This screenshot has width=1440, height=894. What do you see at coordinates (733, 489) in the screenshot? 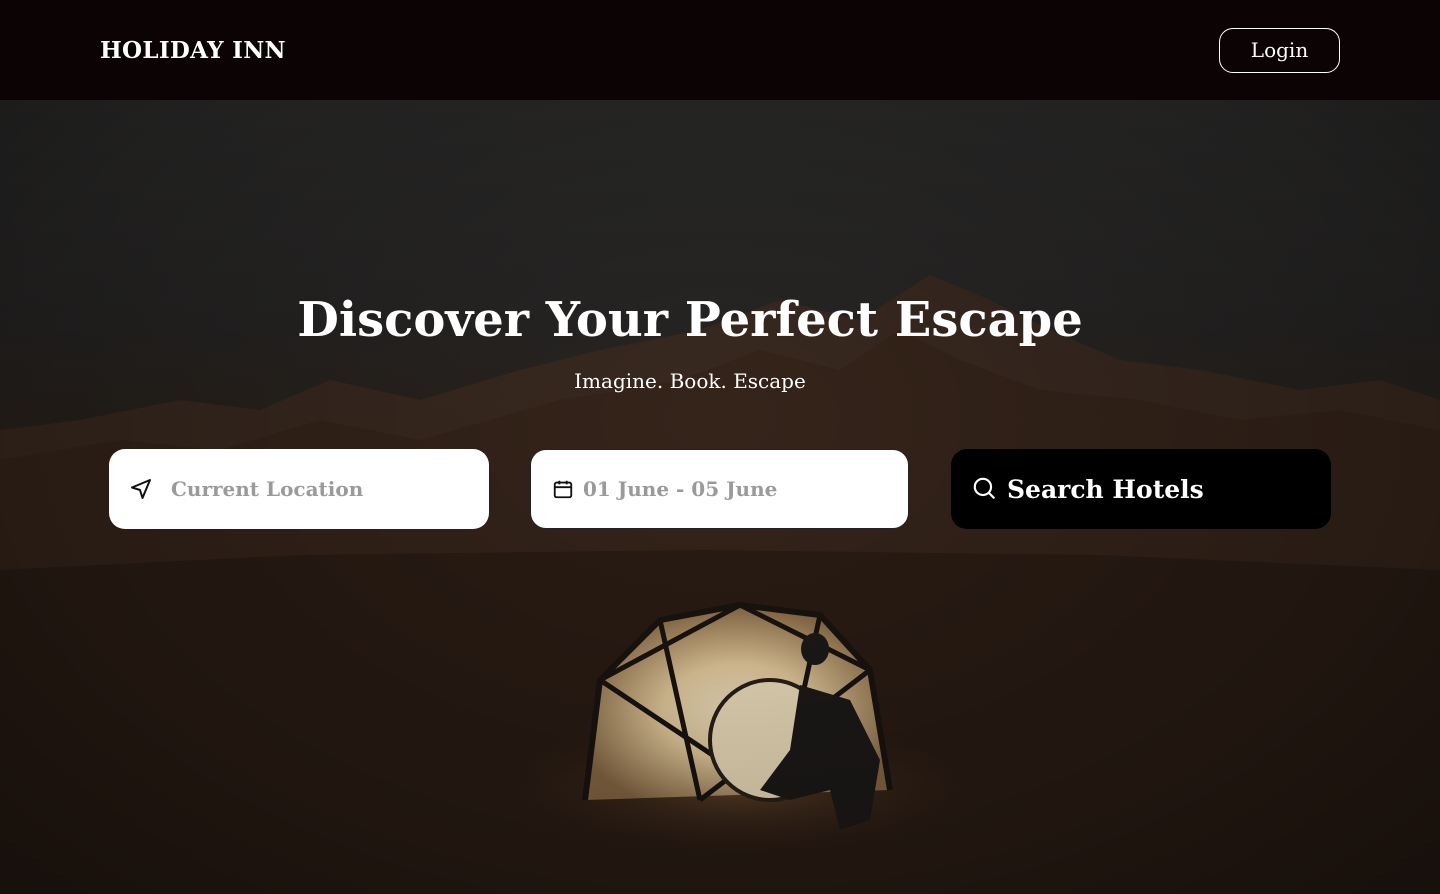
I see `date-range-input` at bounding box center [733, 489].